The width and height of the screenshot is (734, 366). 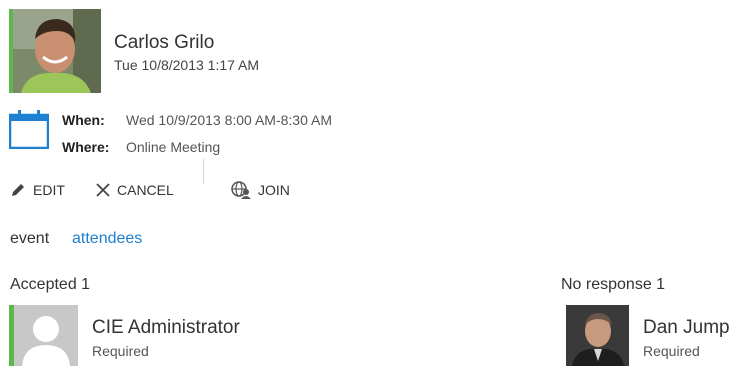 I want to click on pencil-icon, so click(x=18, y=190).